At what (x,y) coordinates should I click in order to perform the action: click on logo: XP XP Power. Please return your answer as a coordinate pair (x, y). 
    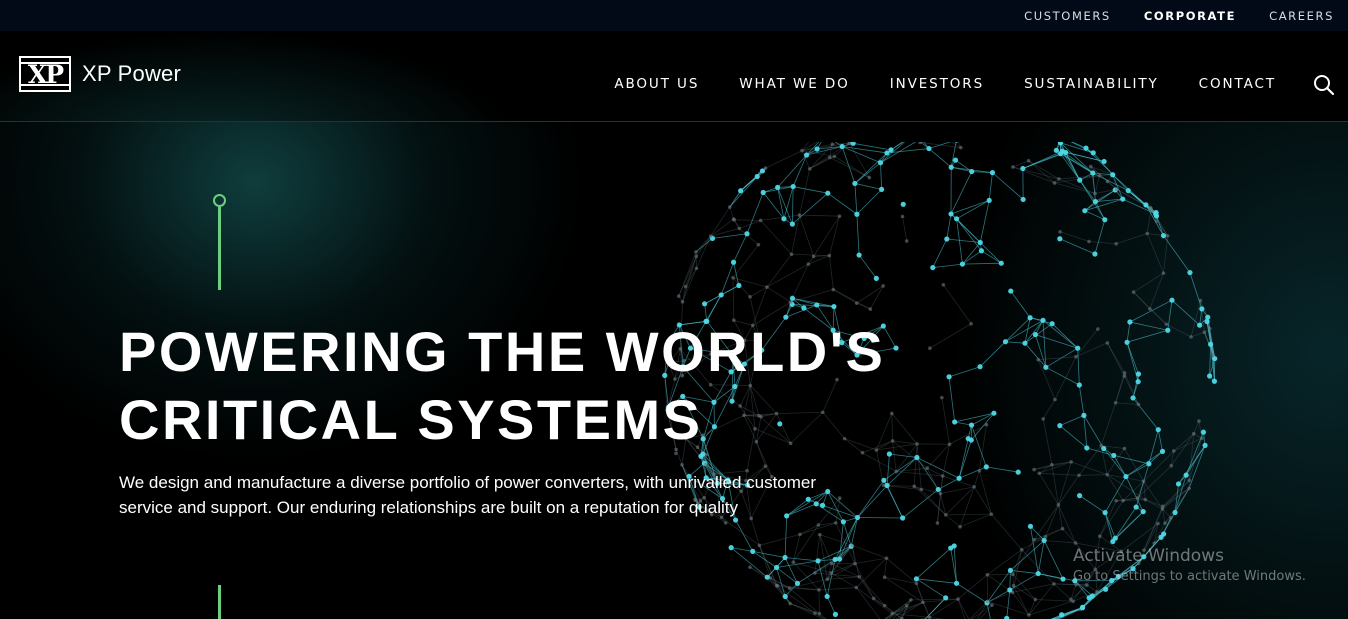
    Looking at the image, I should click on (100, 74).